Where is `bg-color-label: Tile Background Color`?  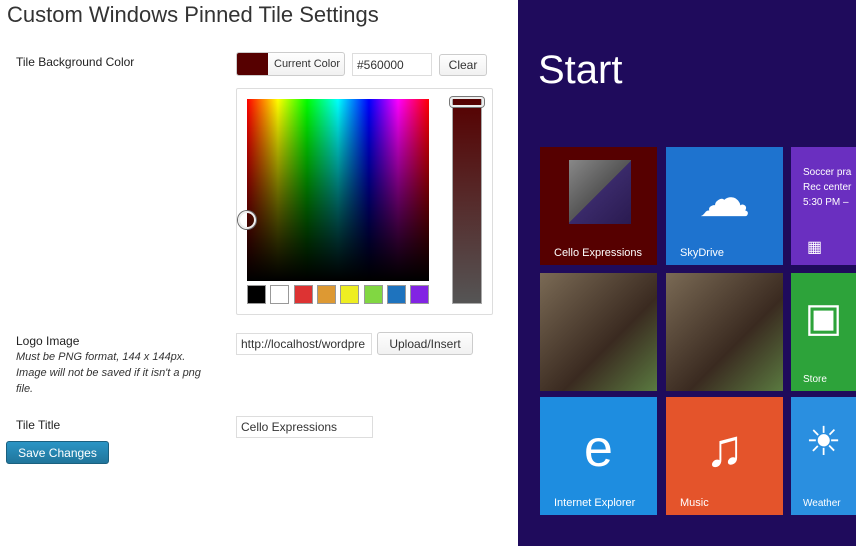 bg-color-label: Tile Background Color is located at coordinates (75, 62).